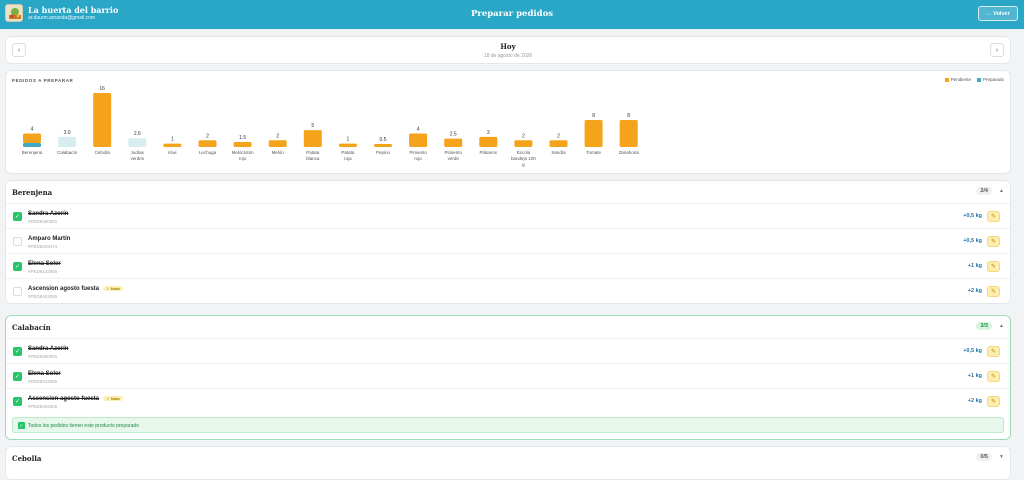 The width and height of the screenshot is (1024, 480). What do you see at coordinates (383, 140) in the screenshot?
I see `bar-value-label: 0.5` at bounding box center [383, 140].